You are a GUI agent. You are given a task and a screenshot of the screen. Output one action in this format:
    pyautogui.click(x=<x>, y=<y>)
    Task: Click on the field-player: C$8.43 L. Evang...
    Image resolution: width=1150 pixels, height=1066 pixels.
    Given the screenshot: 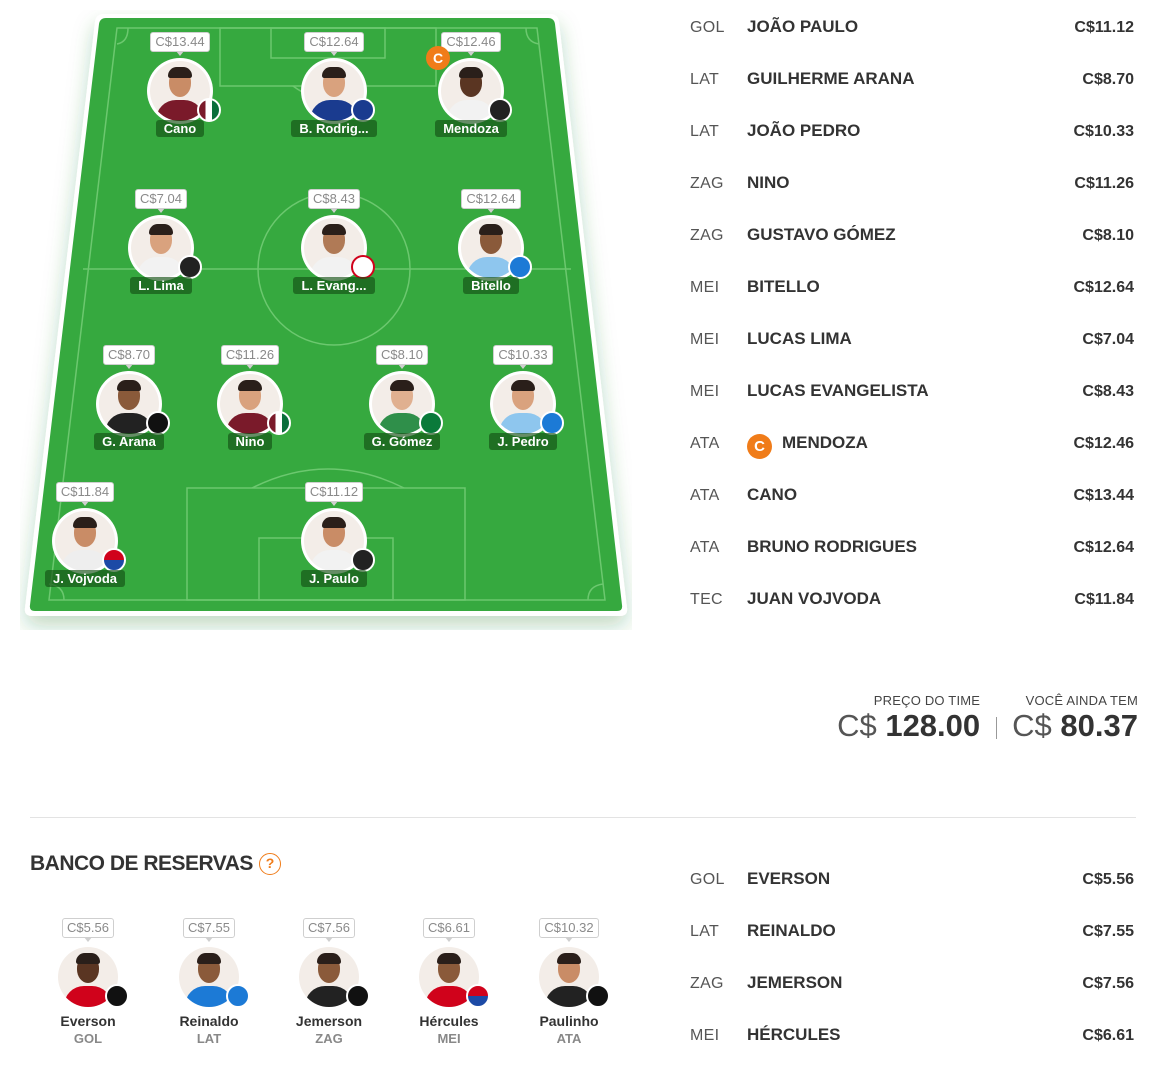 What is the action you would take?
    pyautogui.click(x=334, y=244)
    